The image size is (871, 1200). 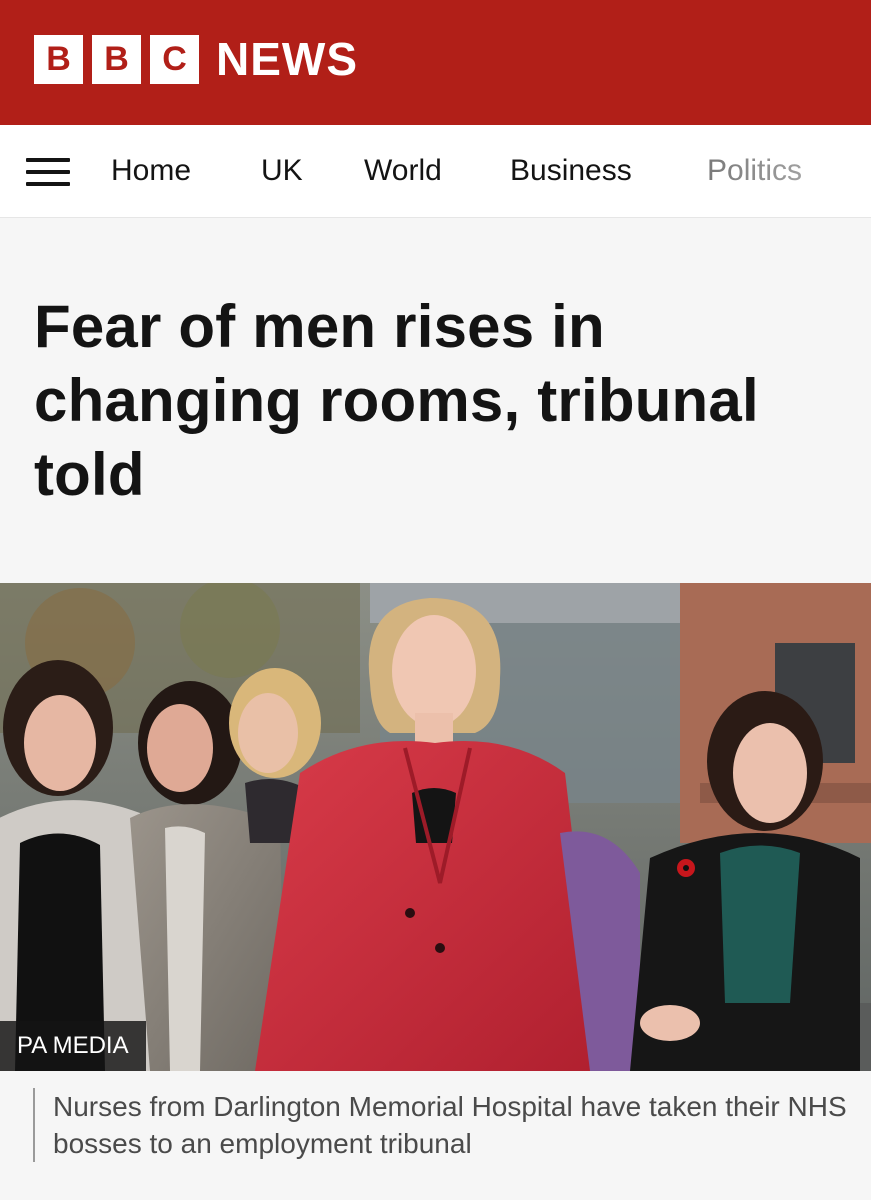 I want to click on nav-item-home: Home, so click(x=151, y=171).